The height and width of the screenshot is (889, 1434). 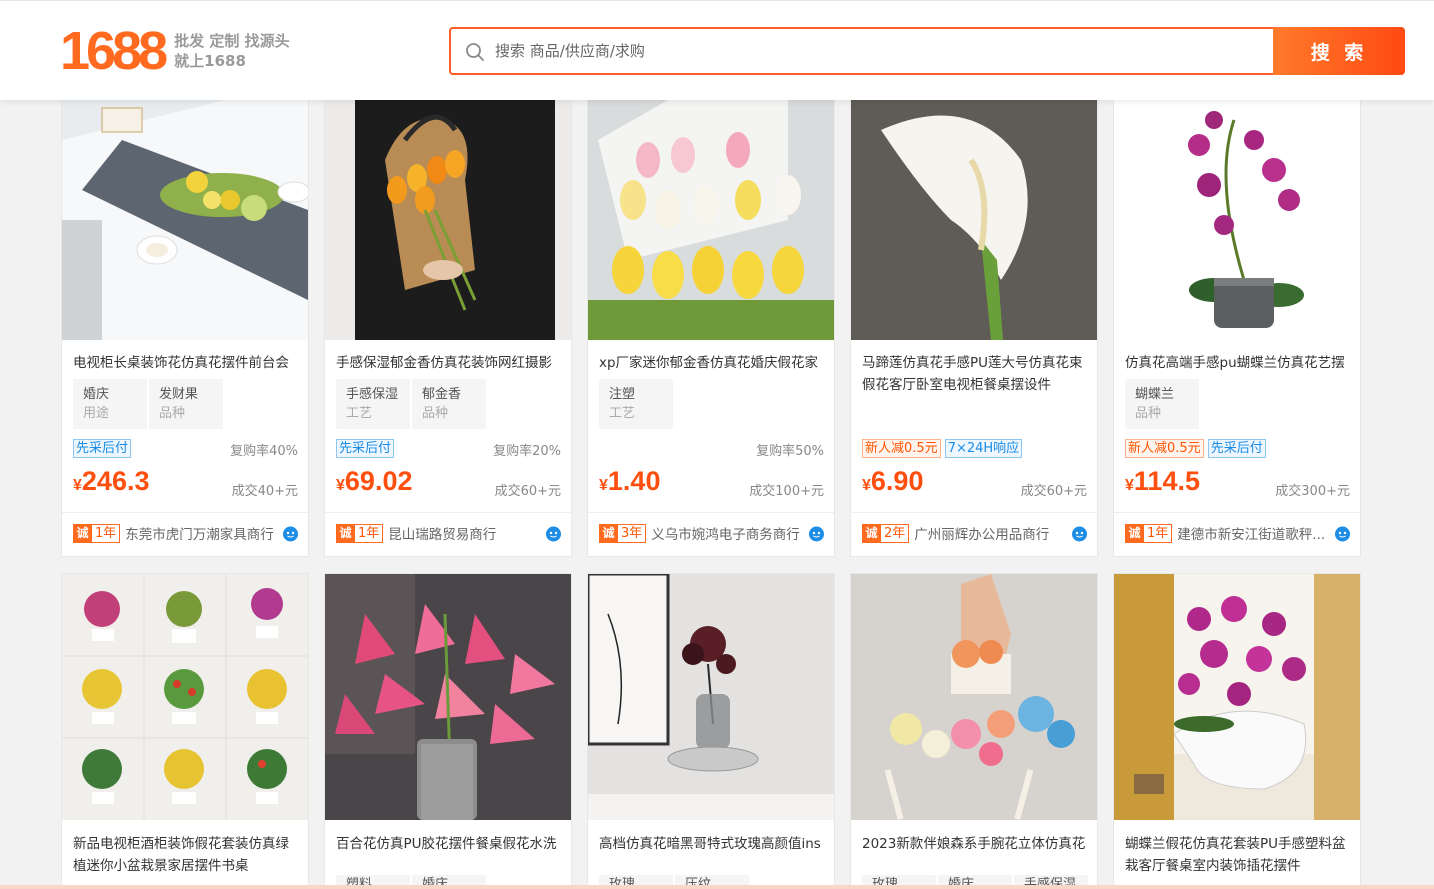 I want to click on product-title: 百合花仿真PU胶花摆件餐桌假花水洗, so click(x=449, y=844).